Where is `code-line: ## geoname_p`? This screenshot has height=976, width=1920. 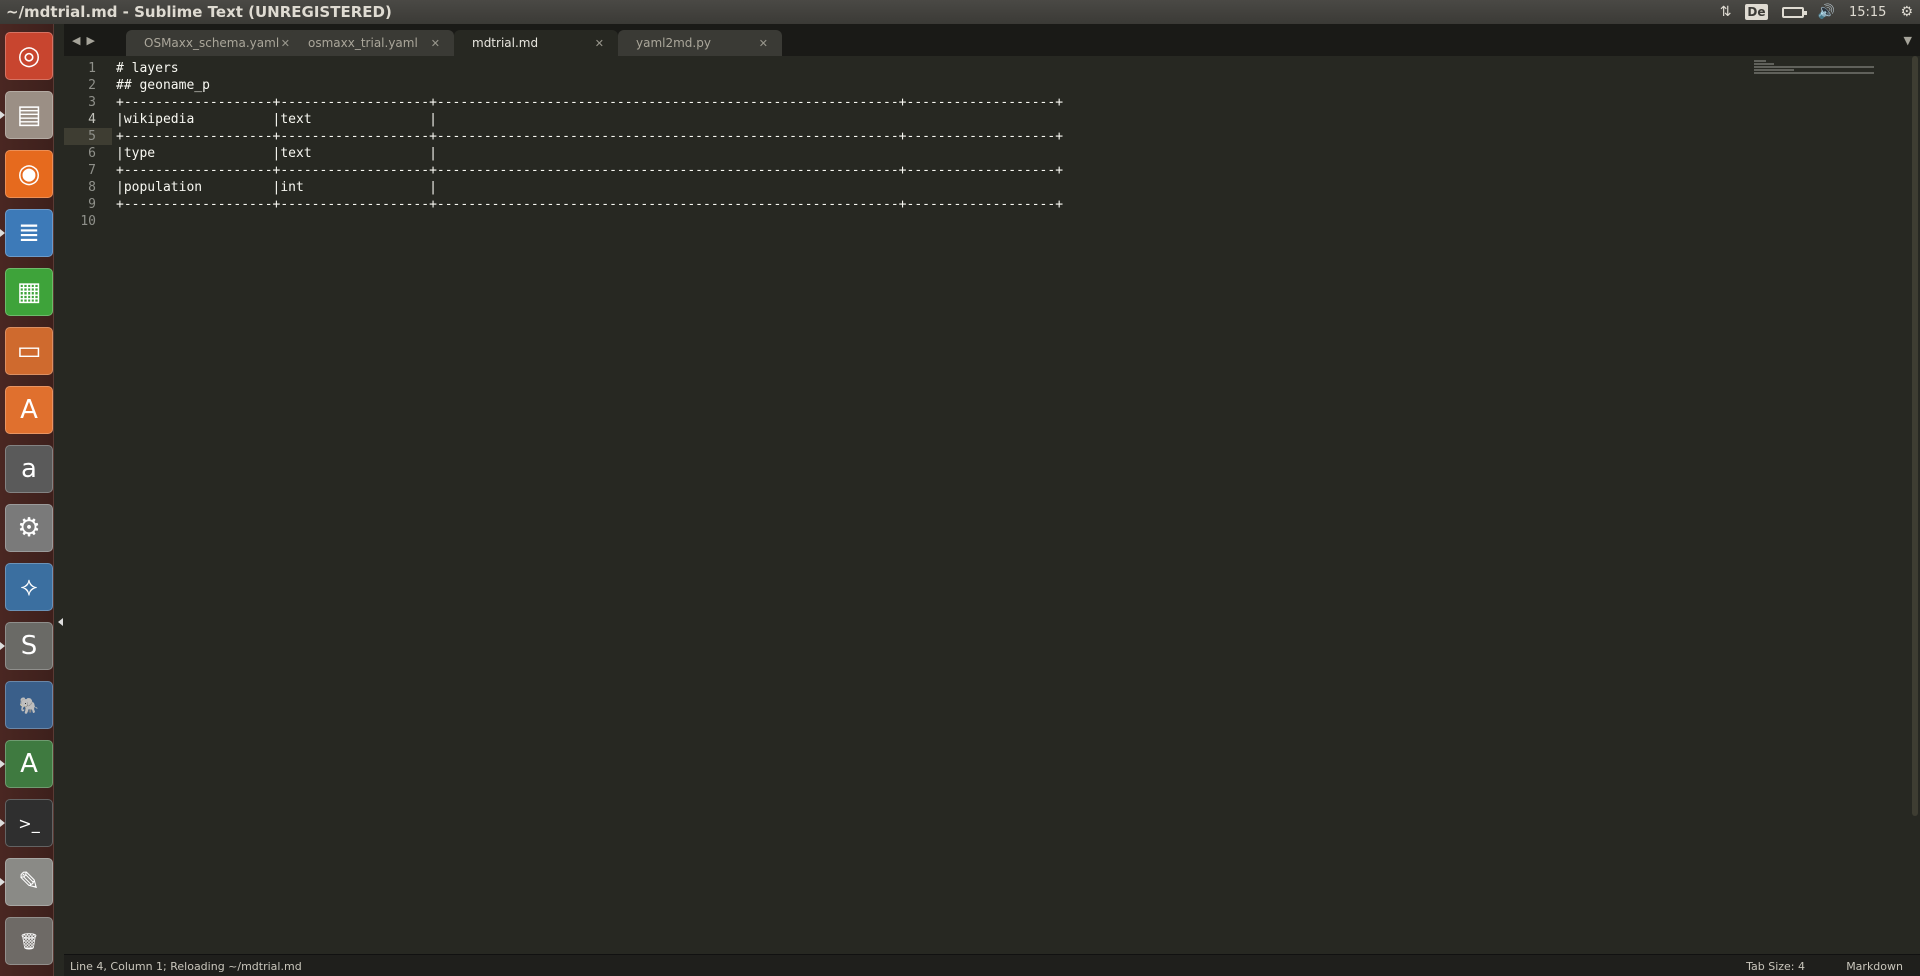
code-line: ## geoname_p is located at coordinates (589, 85).